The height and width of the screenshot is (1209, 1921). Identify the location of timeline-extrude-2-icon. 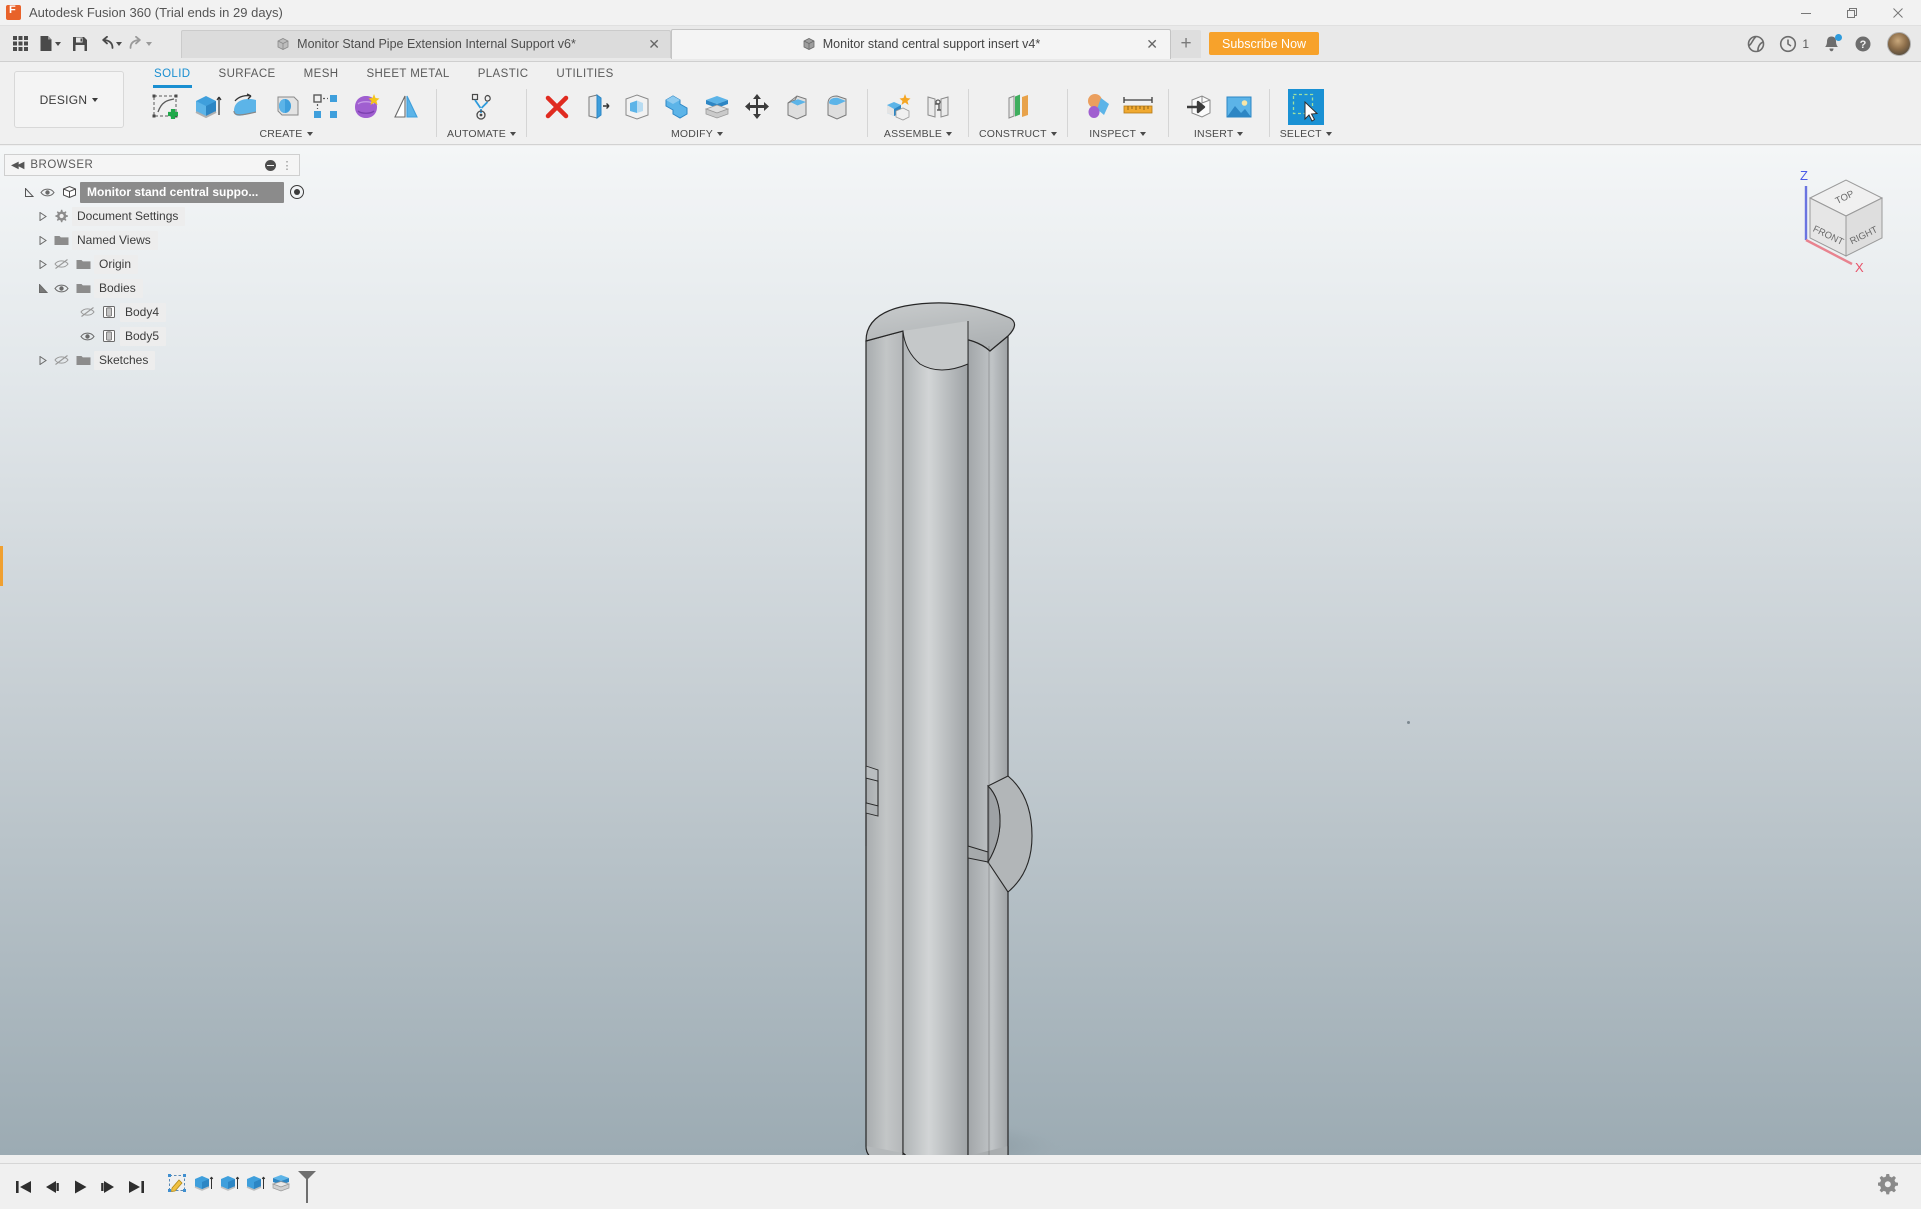
(229, 1183).